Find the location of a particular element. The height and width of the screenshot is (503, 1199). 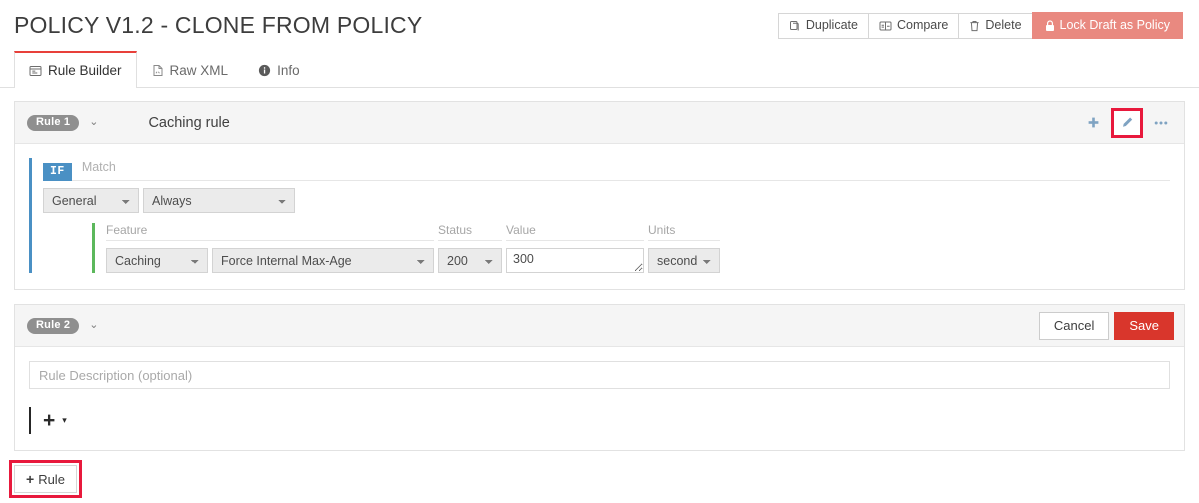

lock-icon is located at coordinates (1050, 25).